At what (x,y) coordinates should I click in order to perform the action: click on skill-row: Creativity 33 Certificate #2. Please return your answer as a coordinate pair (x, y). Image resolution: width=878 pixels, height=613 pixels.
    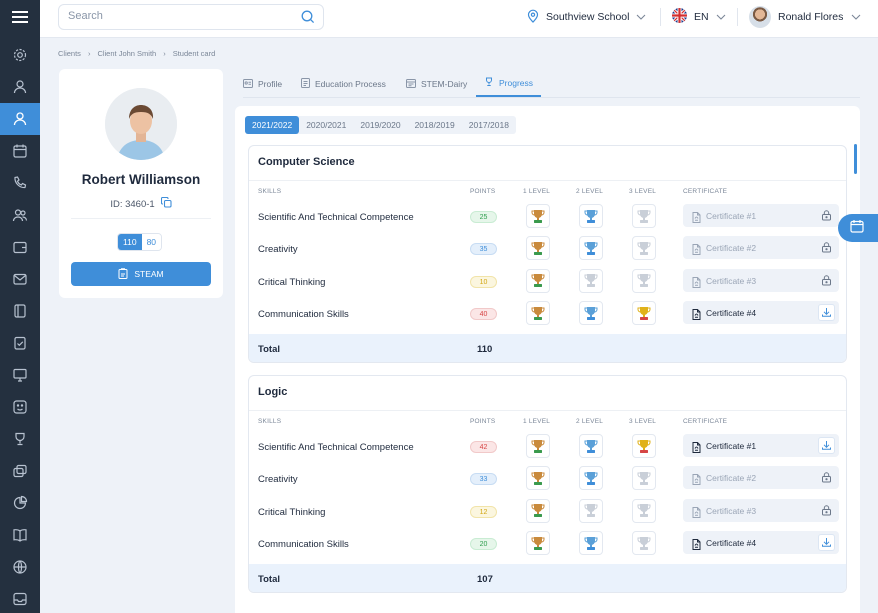
    Looking at the image, I should click on (547, 479).